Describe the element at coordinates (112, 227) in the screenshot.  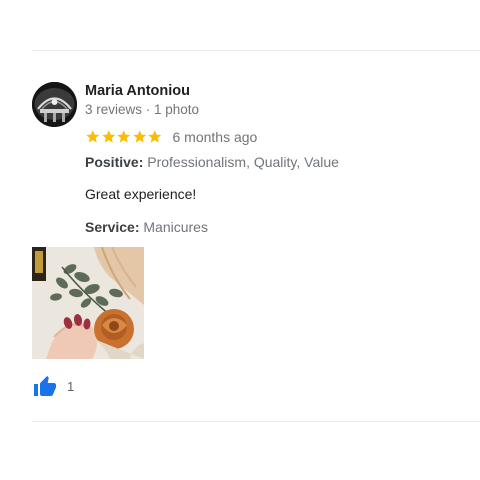
I see `service-label: Service:` at that location.